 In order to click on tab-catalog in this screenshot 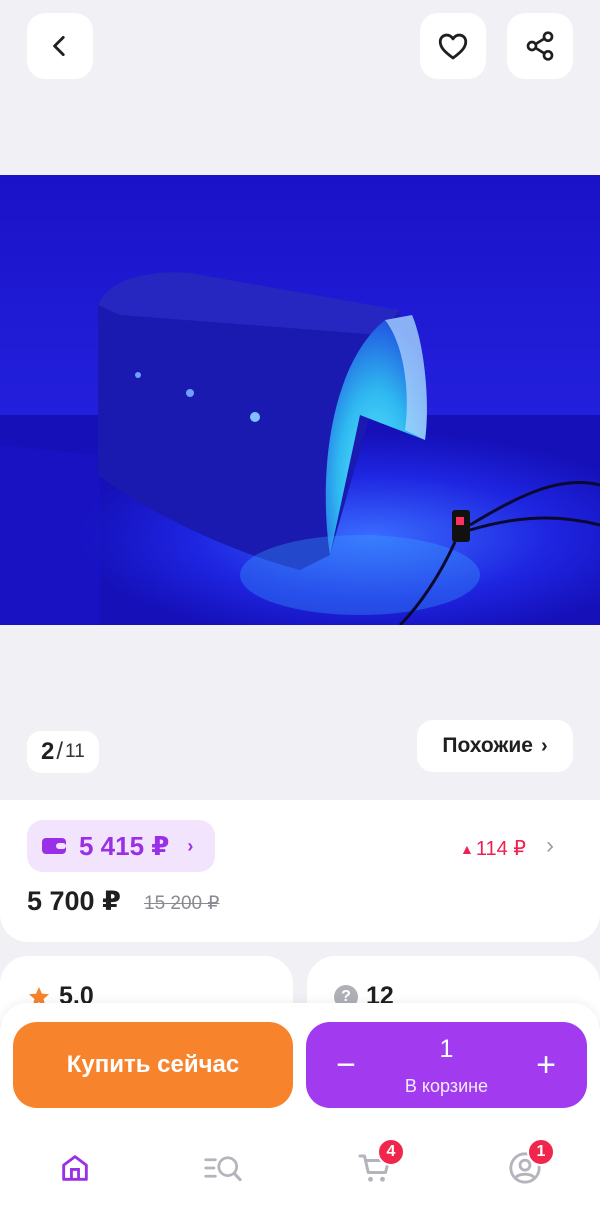, I will do `click(225, 1168)`.